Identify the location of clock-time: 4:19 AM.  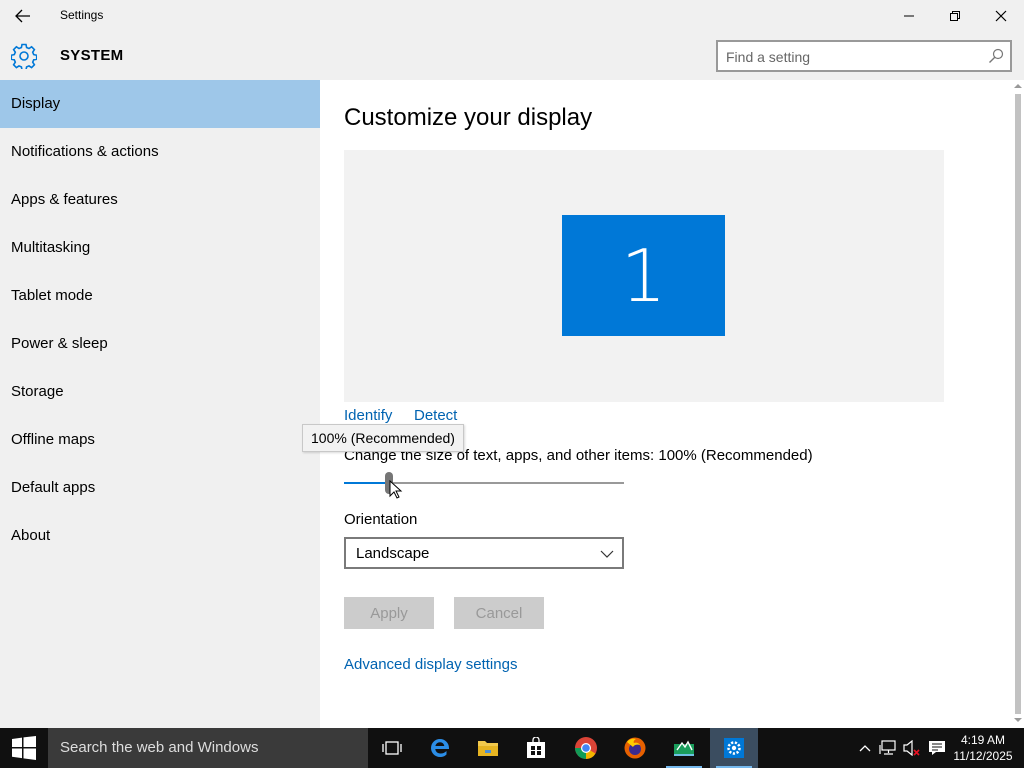
(983, 740).